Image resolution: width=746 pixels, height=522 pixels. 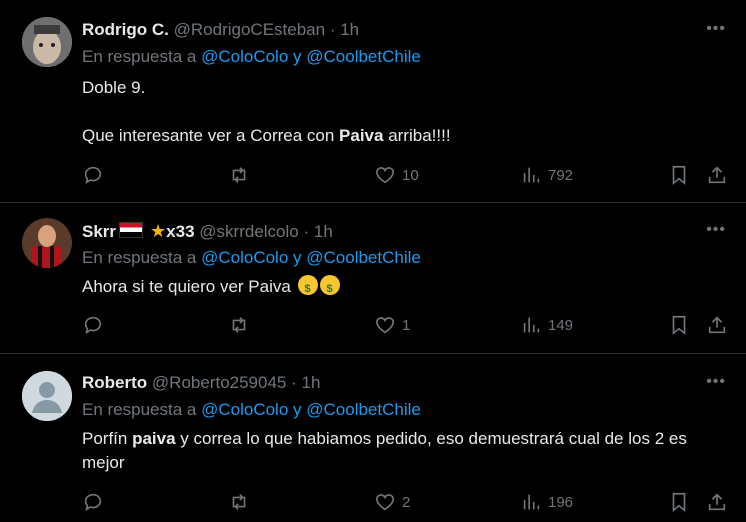 I want to click on tweet-header: Rodrigo C. @RodrigoCEsteban · 1h, so click(x=220, y=30).